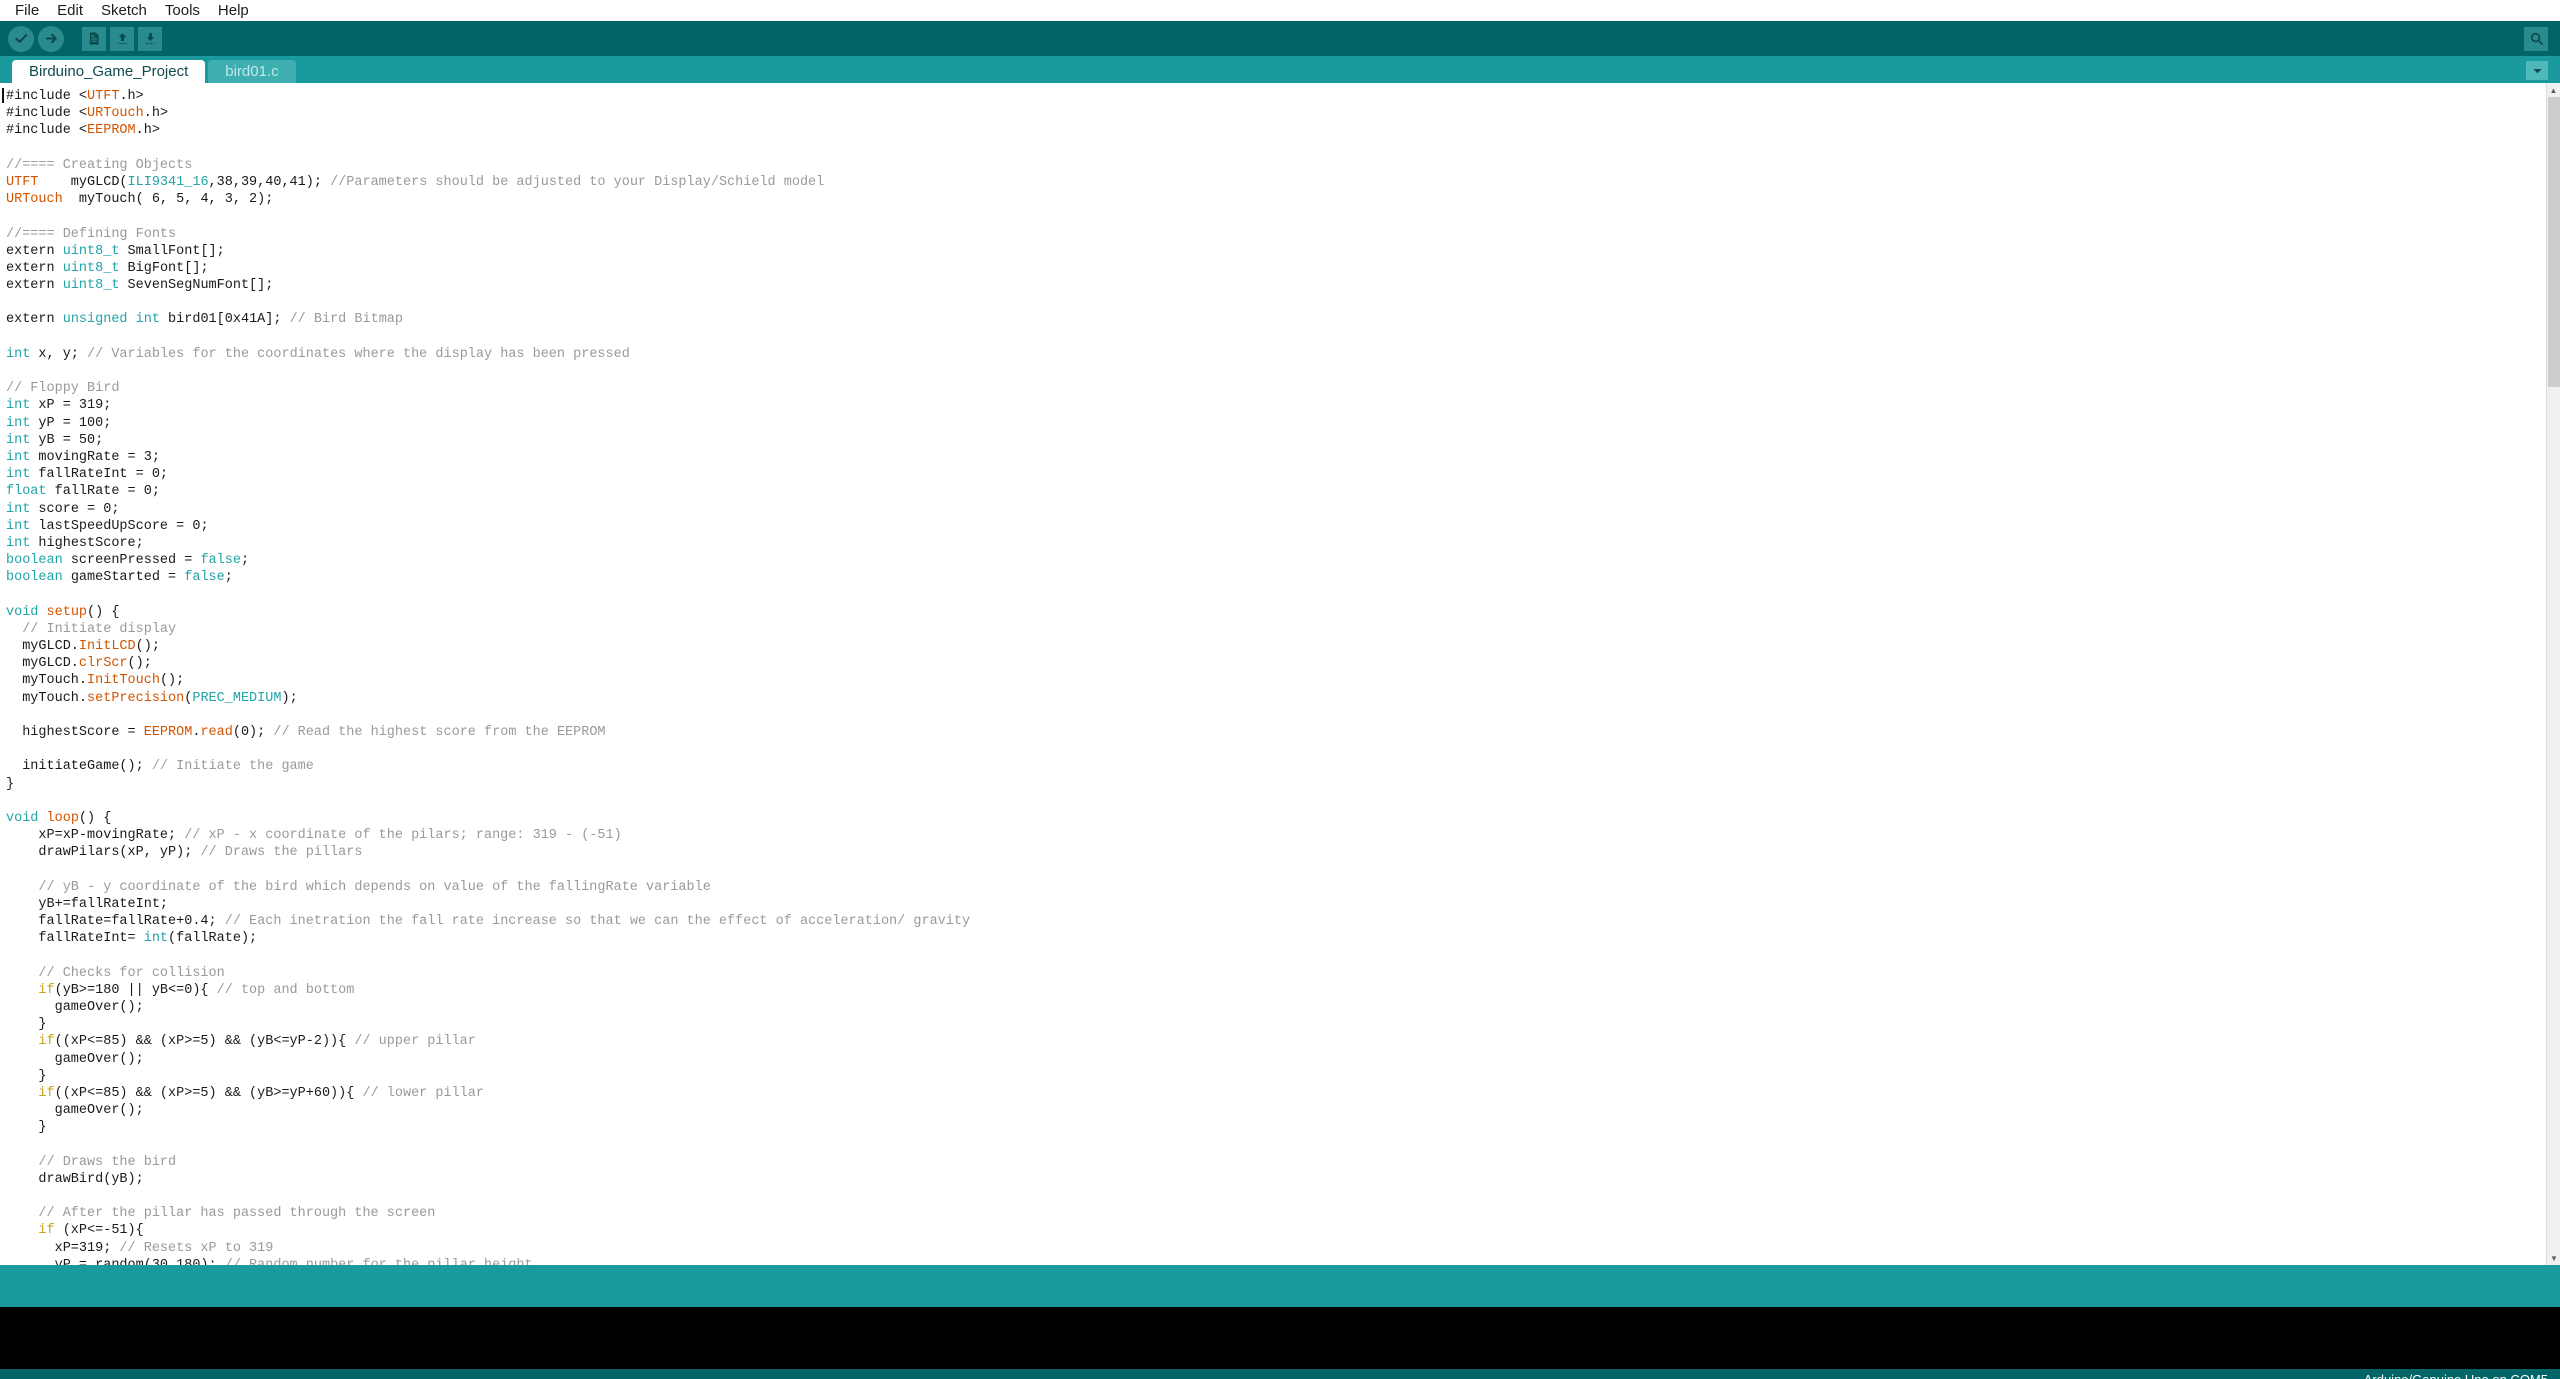 Image resolution: width=2560 pixels, height=1379 pixels. I want to click on code-token: bird01[0x41A];, so click(224, 320).